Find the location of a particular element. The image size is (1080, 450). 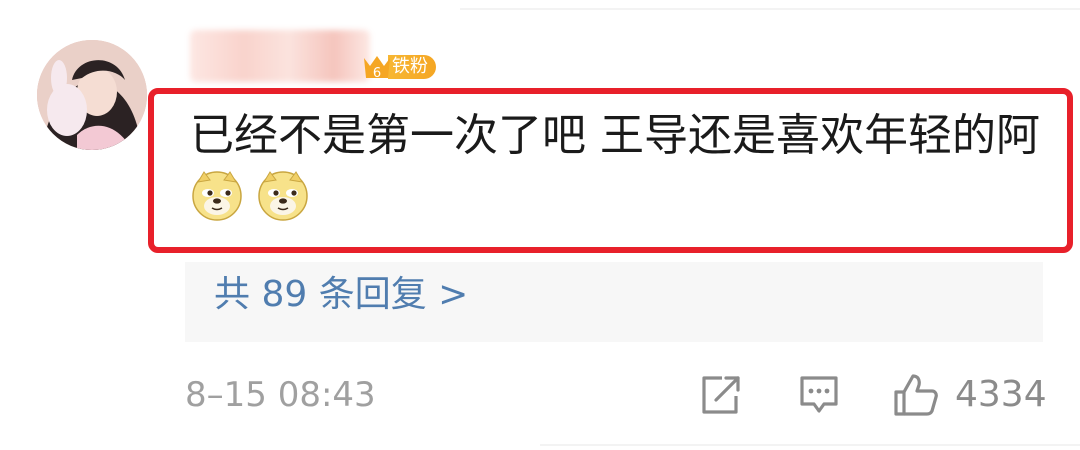

share-icon is located at coordinates (721, 395).